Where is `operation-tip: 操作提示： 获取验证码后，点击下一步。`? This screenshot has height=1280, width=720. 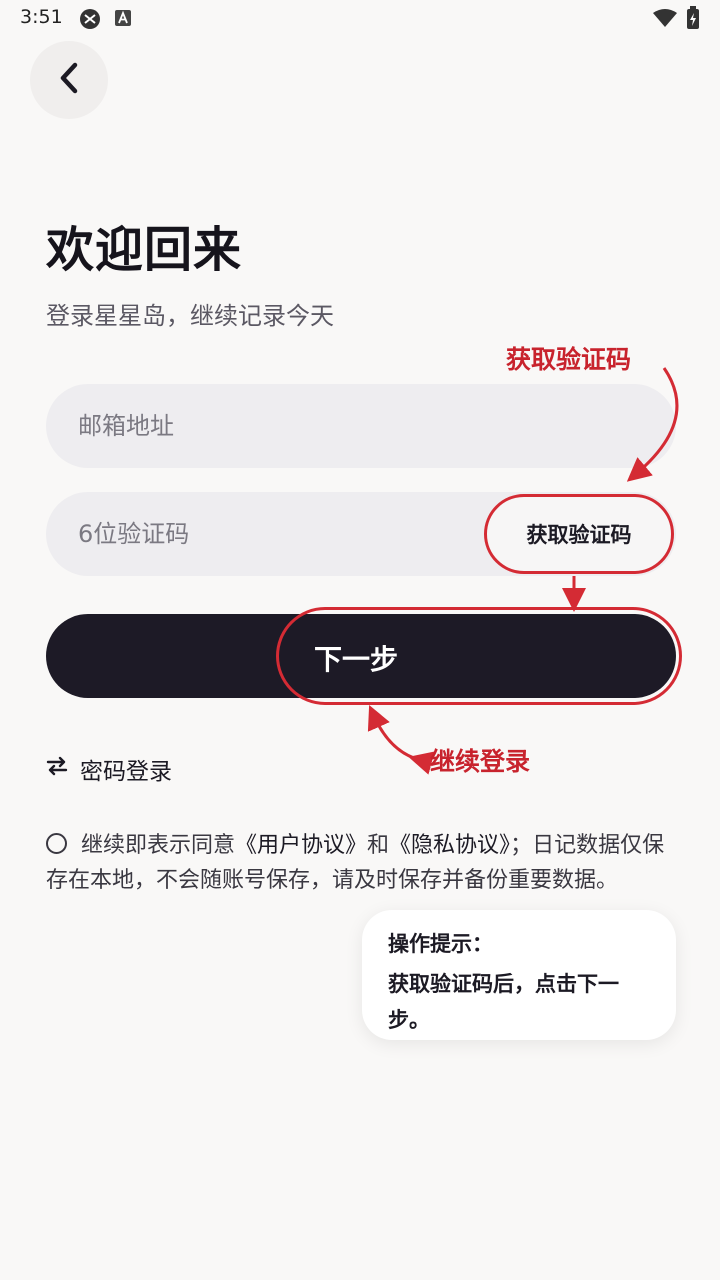 operation-tip: 操作提示： 获取验证码后，点击下一步。 is located at coordinates (519, 975).